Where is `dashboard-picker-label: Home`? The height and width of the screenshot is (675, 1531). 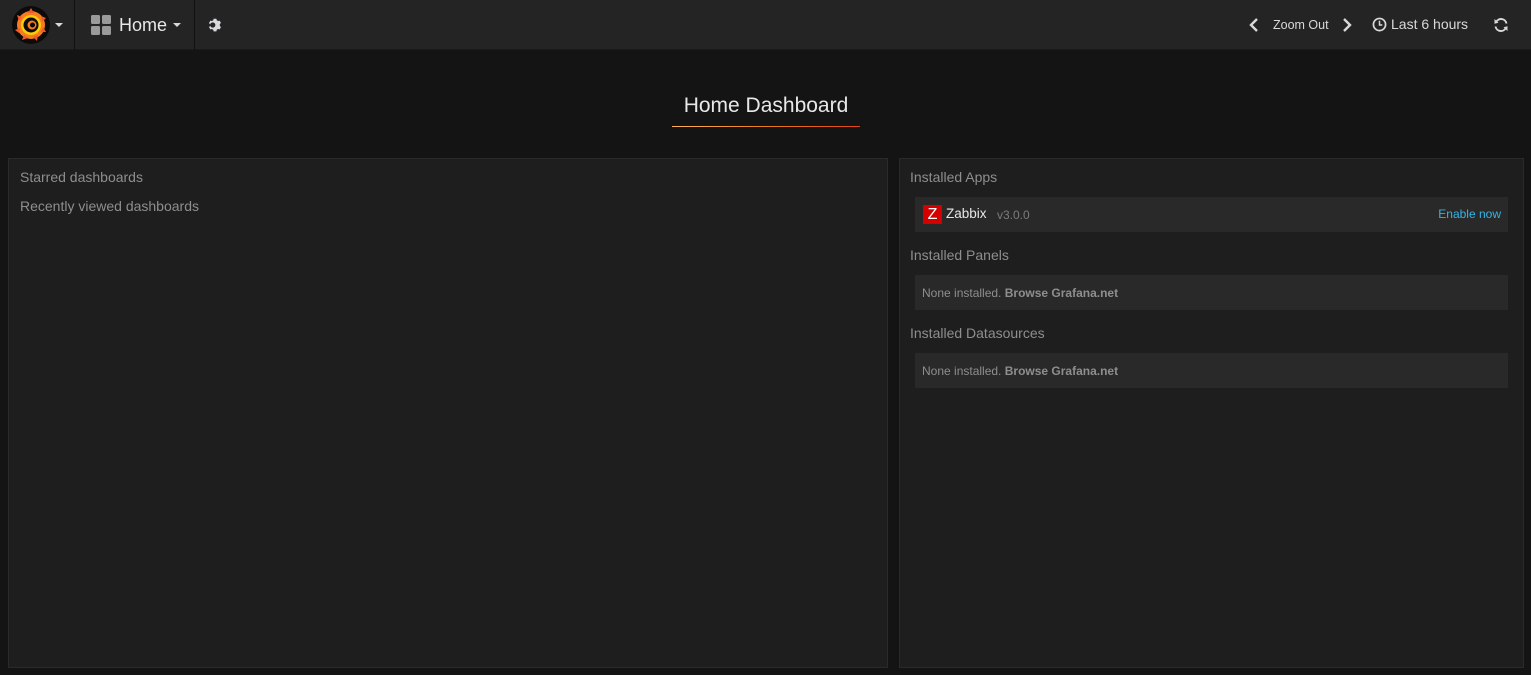 dashboard-picker-label: Home is located at coordinates (143, 24).